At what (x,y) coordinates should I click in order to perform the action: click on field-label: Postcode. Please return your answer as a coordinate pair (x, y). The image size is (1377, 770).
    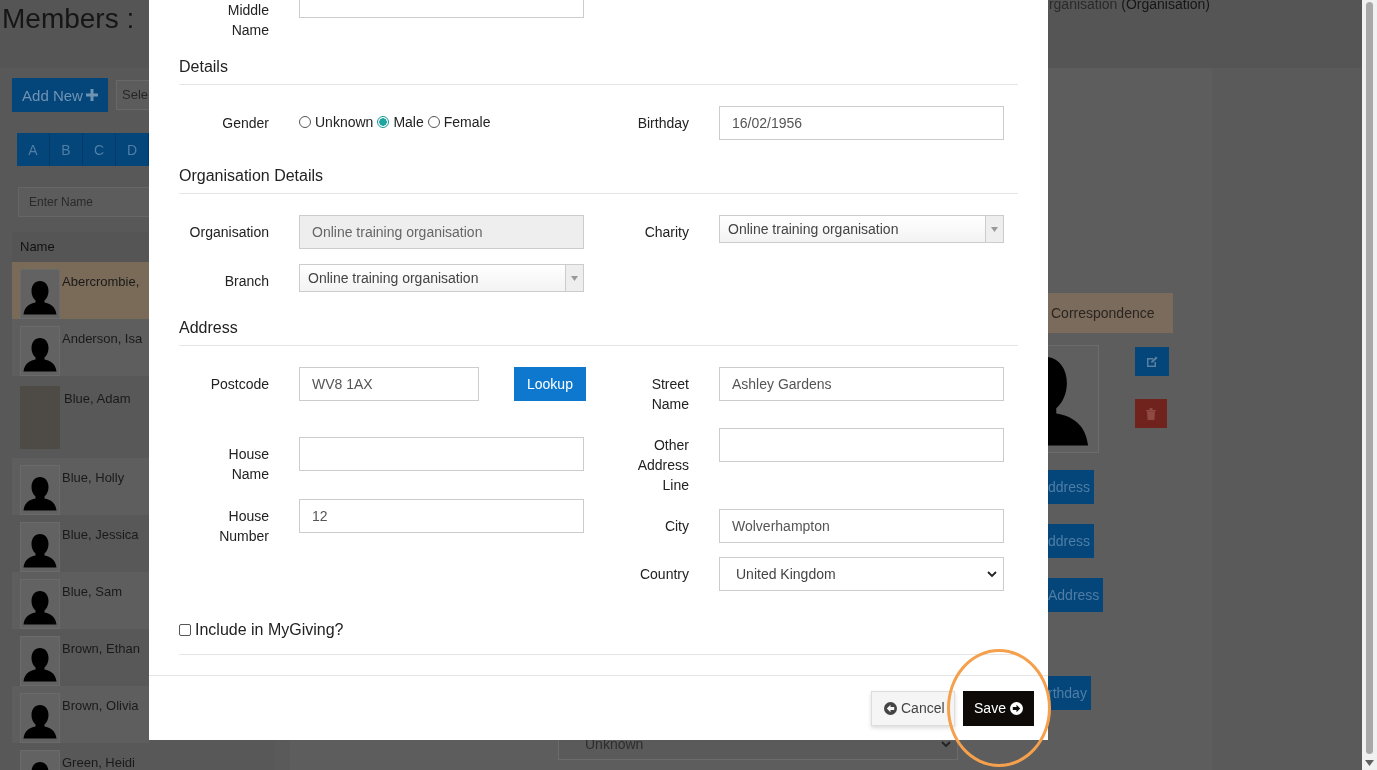
    Looking at the image, I should click on (239, 384).